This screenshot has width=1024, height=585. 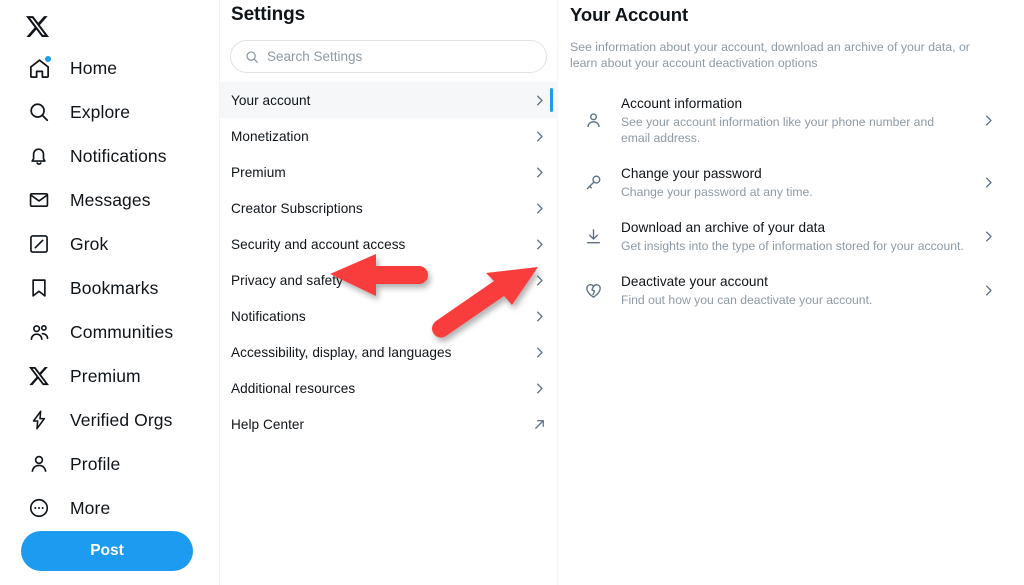 I want to click on sidebar-item-label: Profile, so click(x=95, y=463).